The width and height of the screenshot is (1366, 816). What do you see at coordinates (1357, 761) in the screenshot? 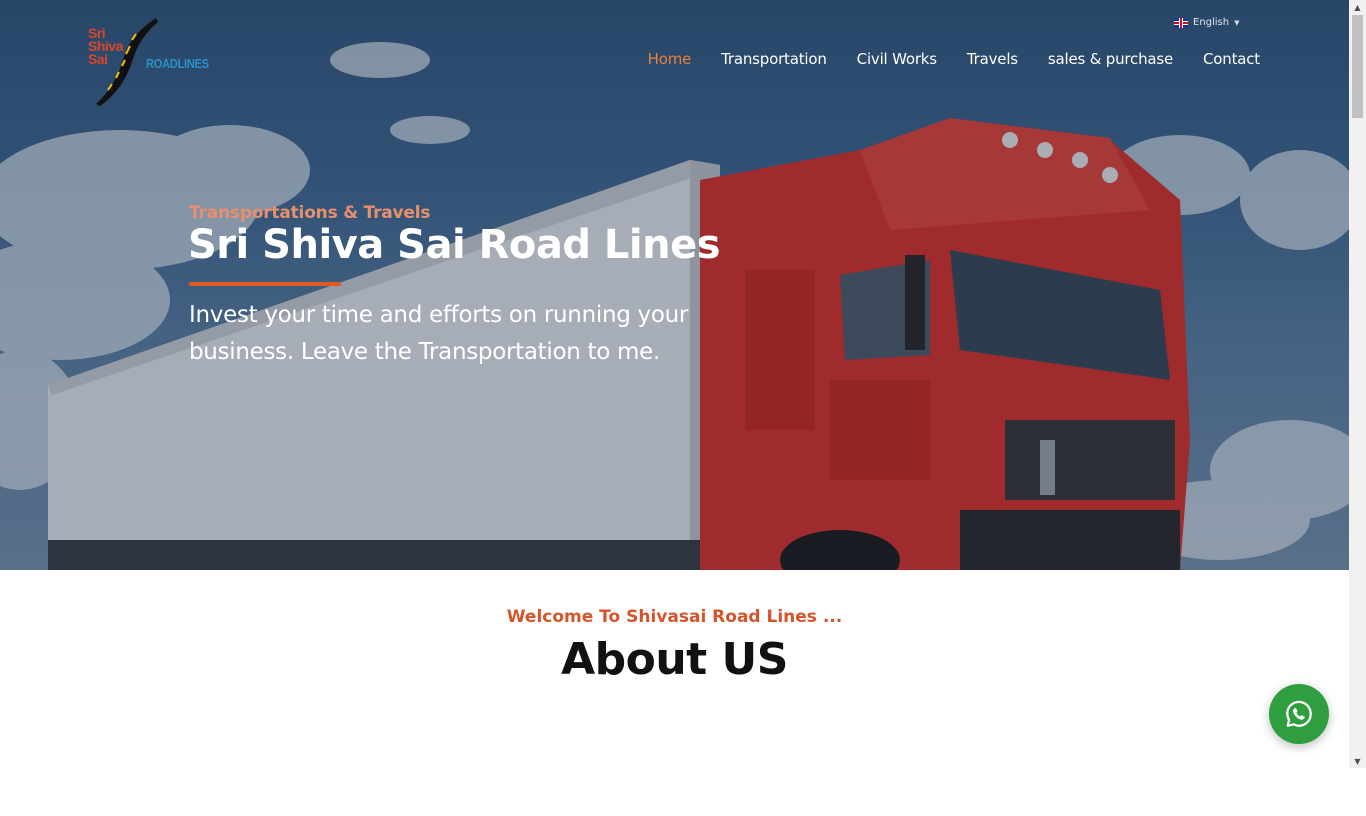
I see `scroll-down-arrow-icon: ▼` at bounding box center [1357, 761].